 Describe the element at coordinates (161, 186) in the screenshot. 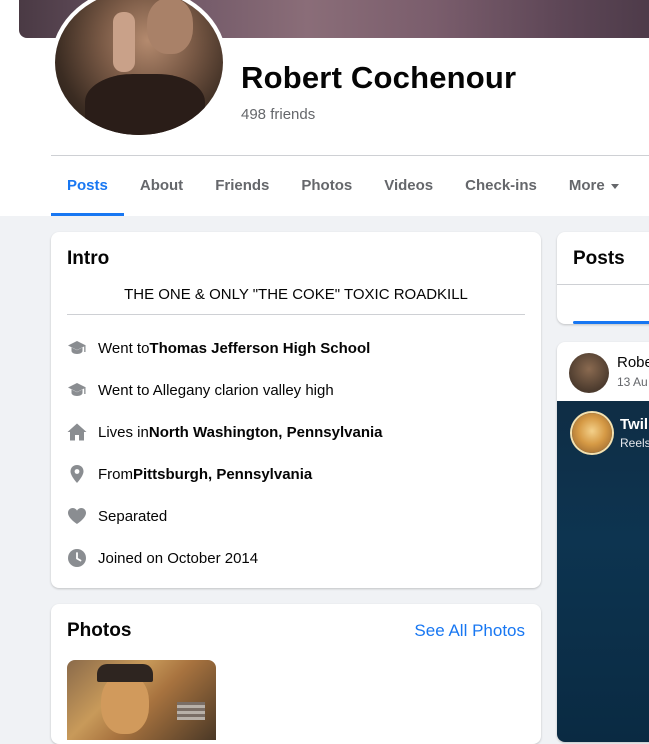

I see `tab-about: About` at that location.